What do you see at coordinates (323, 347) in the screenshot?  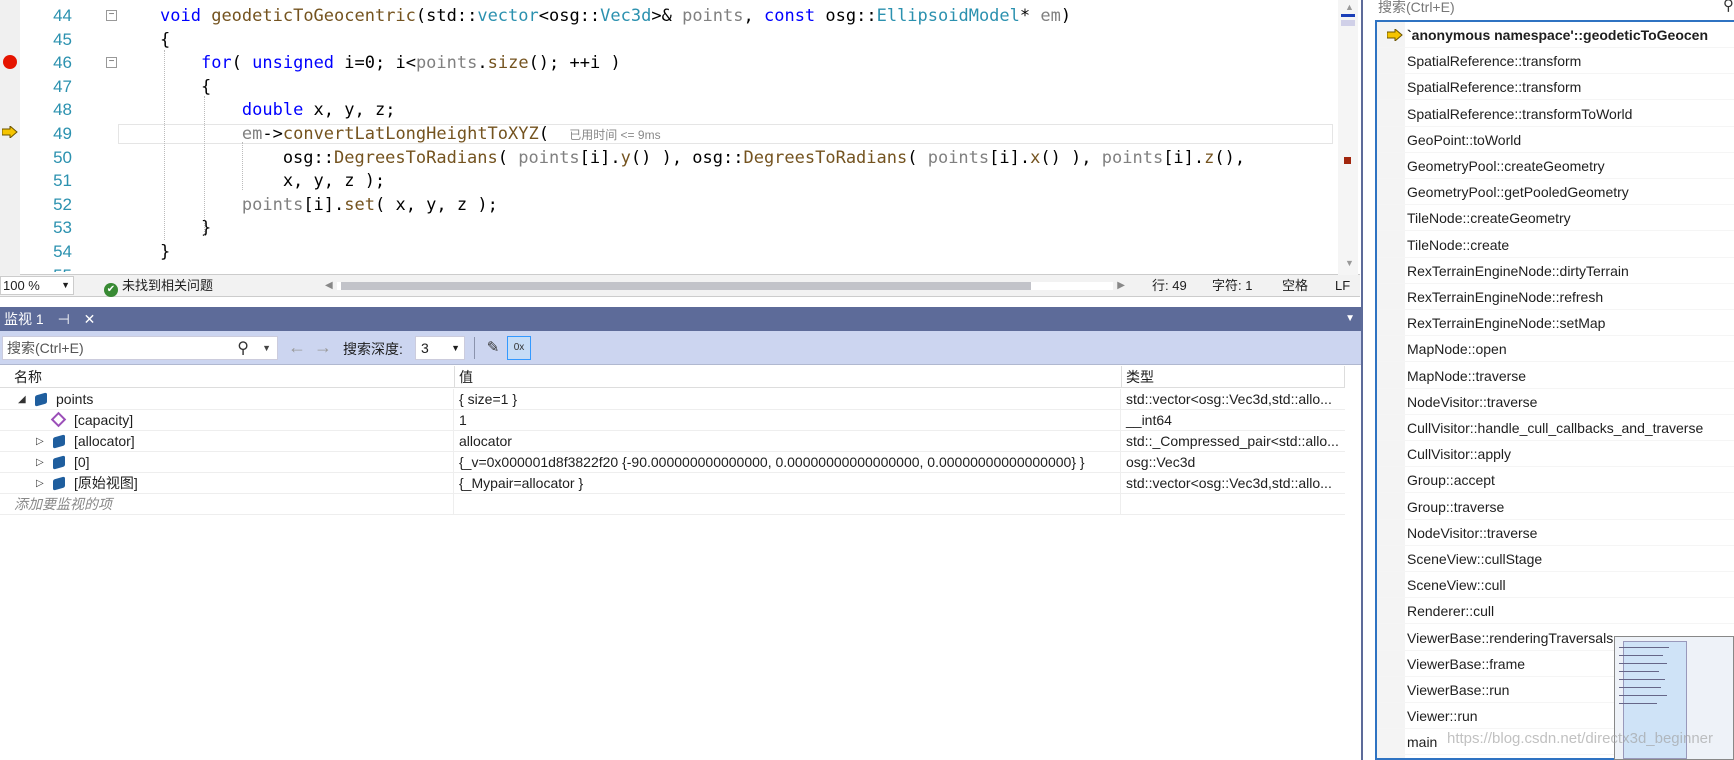 I see `forward-arrow-icon: →` at bounding box center [323, 347].